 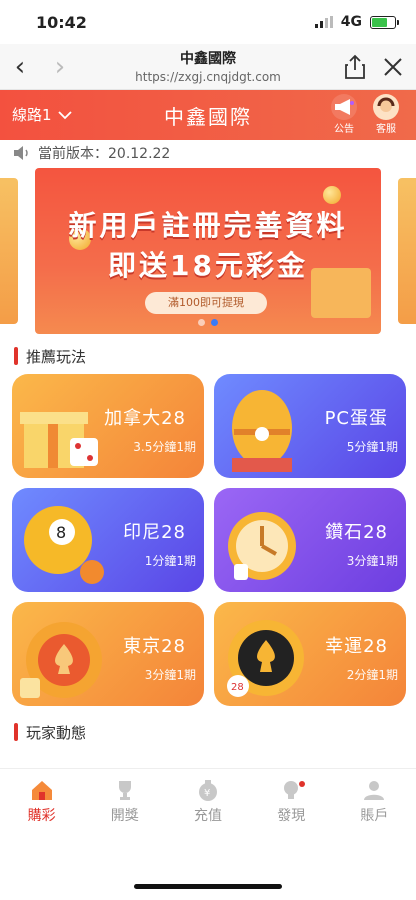 I want to click on recommend-heading: 推薦玩法, so click(x=208, y=356).